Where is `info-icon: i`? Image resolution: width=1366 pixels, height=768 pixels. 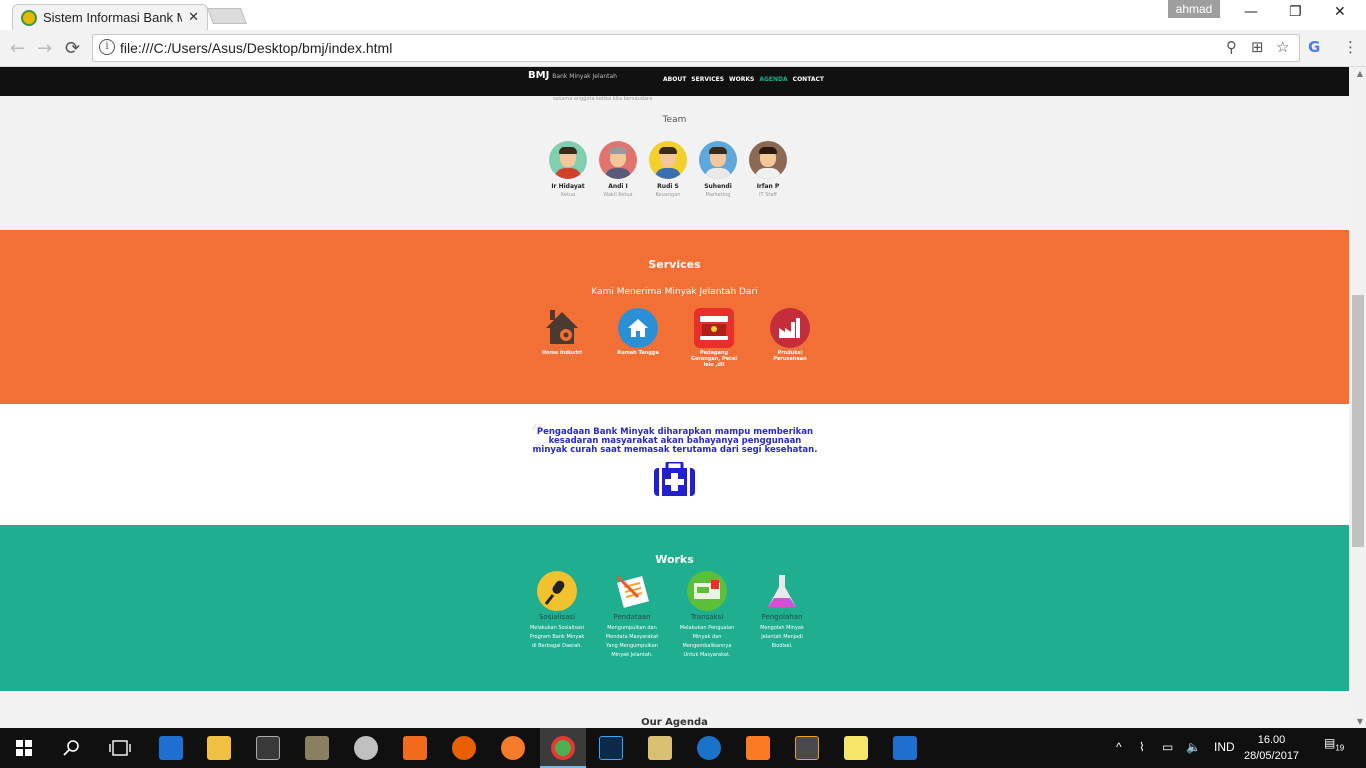 info-icon: i is located at coordinates (107, 47).